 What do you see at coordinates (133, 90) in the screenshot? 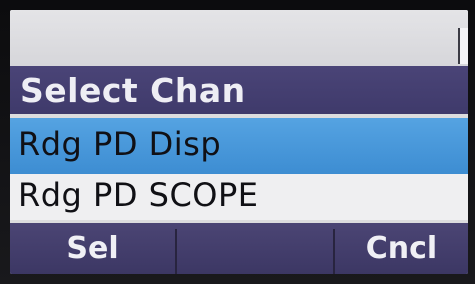
I see `page-title: Select Chan` at bounding box center [133, 90].